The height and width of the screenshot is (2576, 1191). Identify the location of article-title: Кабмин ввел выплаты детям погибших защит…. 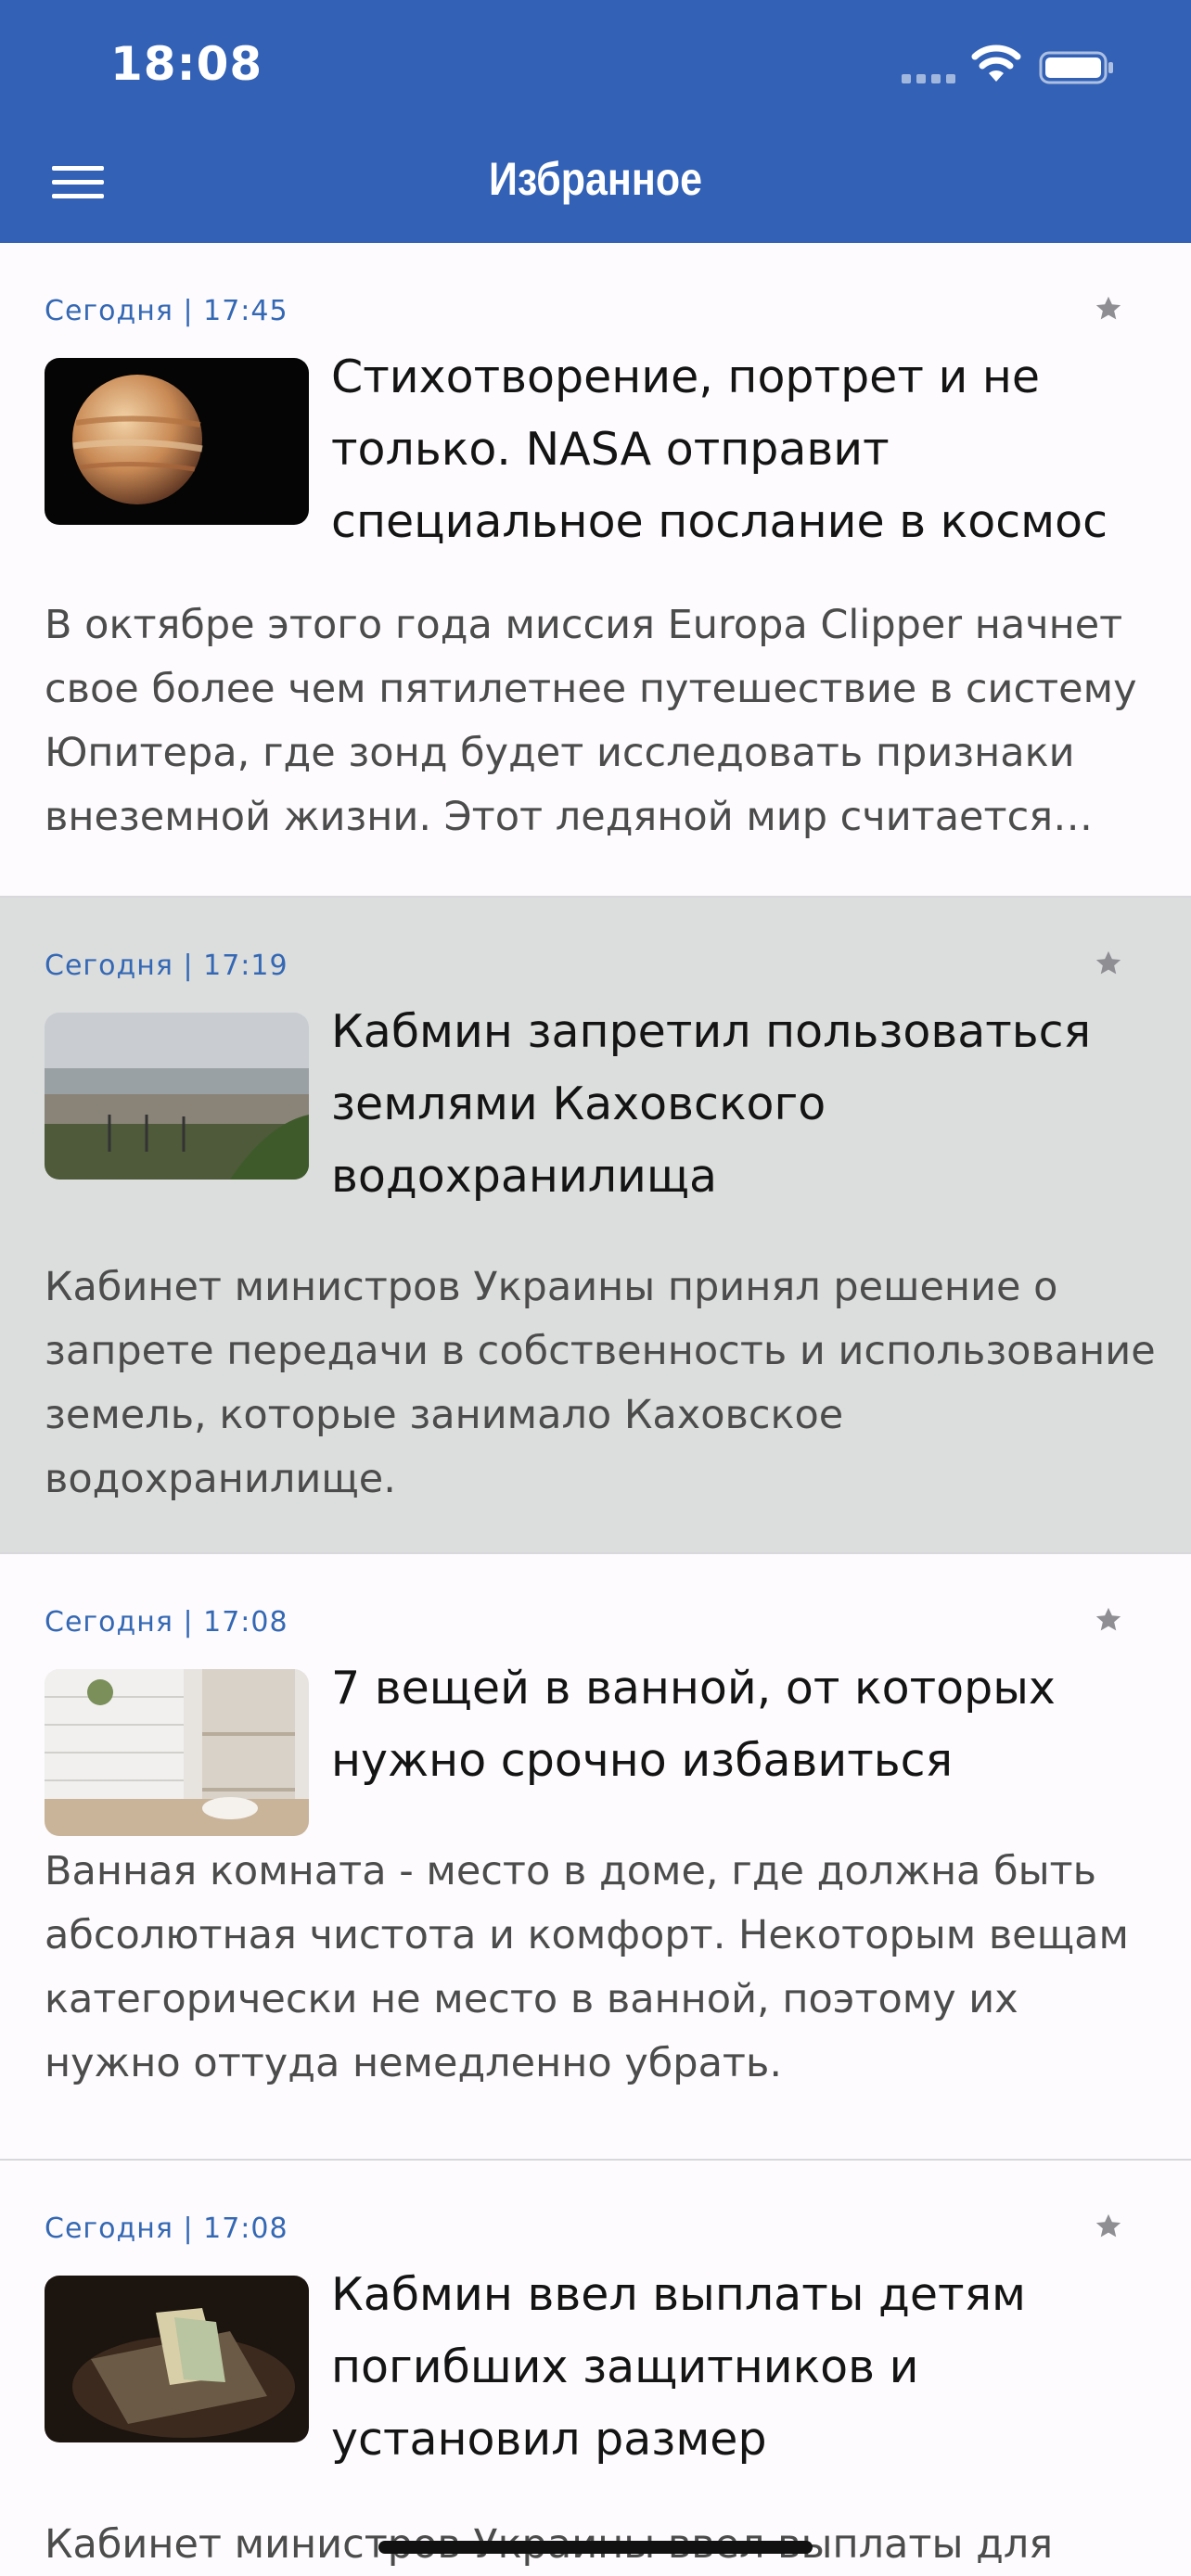
(679, 2367).